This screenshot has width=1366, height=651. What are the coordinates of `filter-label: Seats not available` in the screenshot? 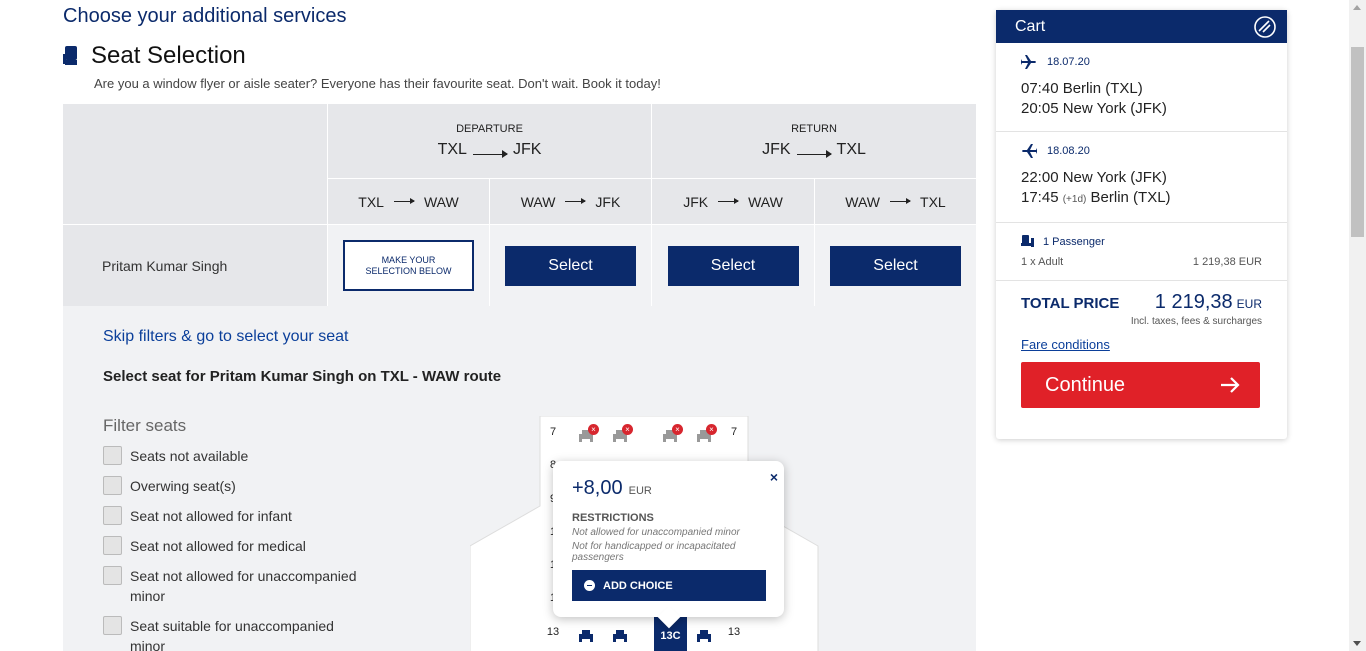 It's located at (189, 456).